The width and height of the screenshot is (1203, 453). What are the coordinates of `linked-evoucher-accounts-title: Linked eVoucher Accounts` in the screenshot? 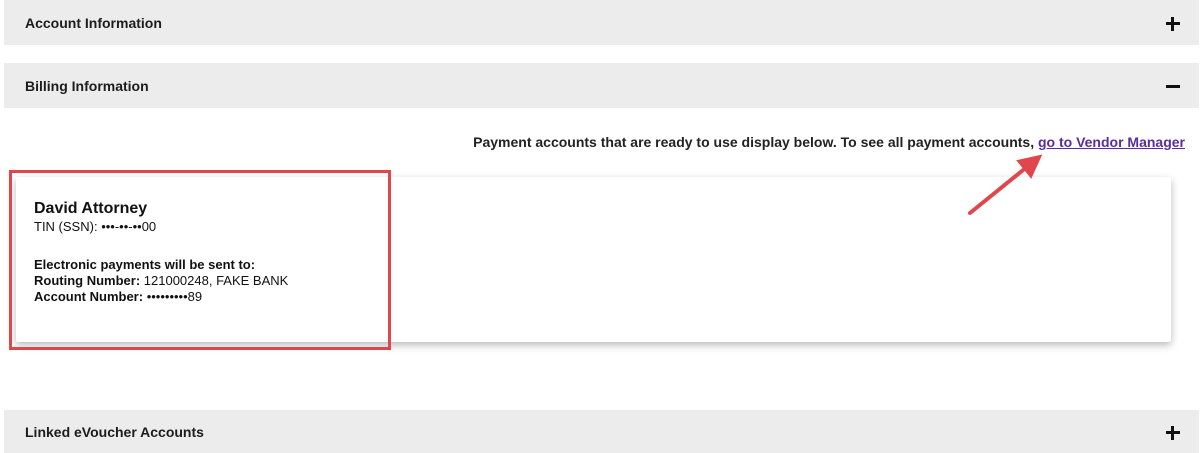 It's located at (114, 431).